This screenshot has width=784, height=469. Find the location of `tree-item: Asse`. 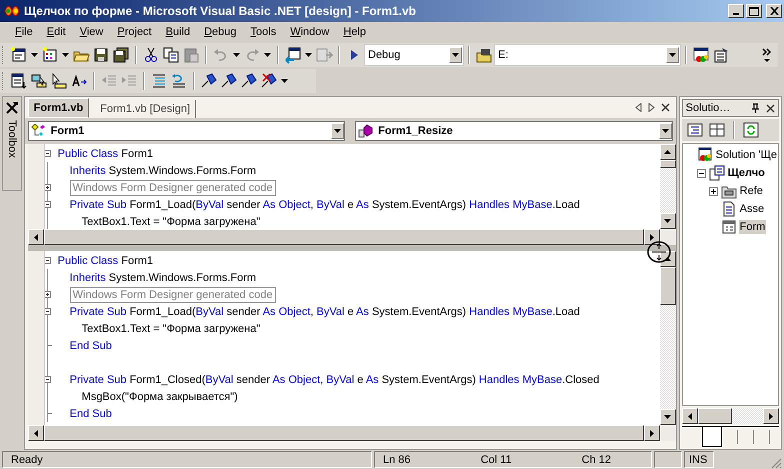

tree-item: Asse is located at coordinates (752, 209).